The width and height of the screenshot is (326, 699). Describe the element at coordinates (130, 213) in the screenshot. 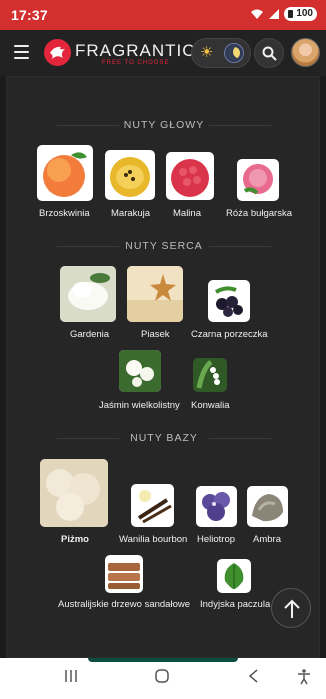

I see `note-label-passion-fruit: Marakuja` at that location.